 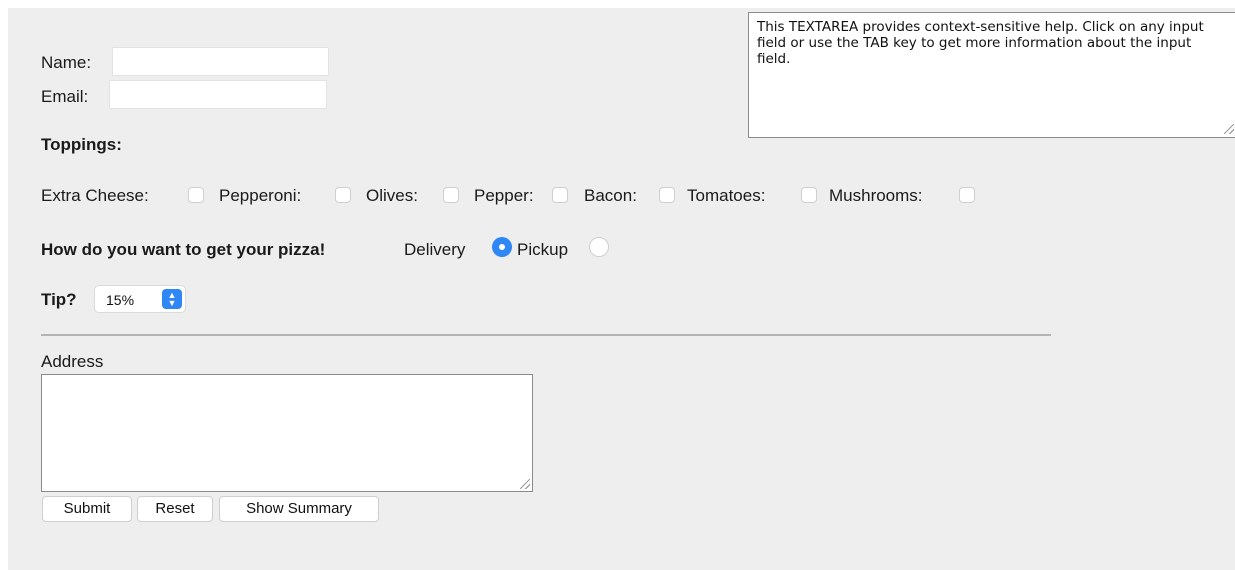 I want to click on bacon-checkbox, so click(x=667, y=195).